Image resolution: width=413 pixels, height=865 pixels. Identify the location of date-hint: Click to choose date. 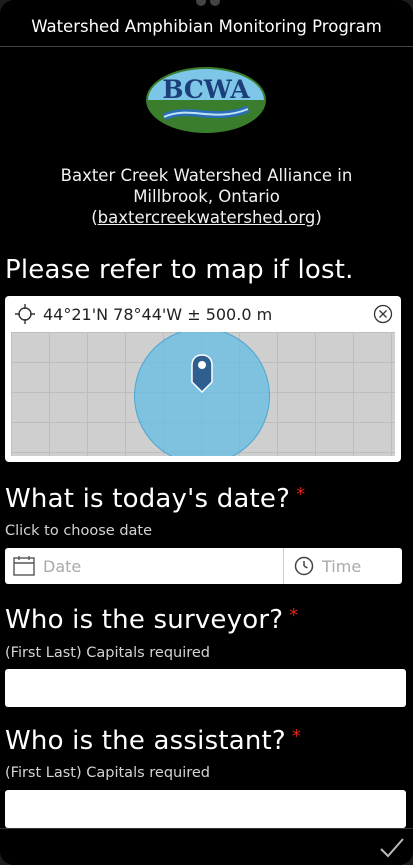
(79, 531).